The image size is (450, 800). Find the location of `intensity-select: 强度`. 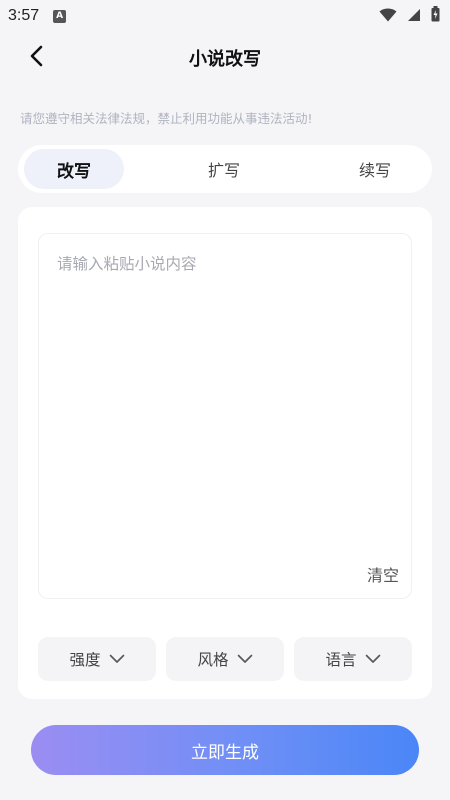

intensity-select: 强度 is located at coordinates (97, 659).